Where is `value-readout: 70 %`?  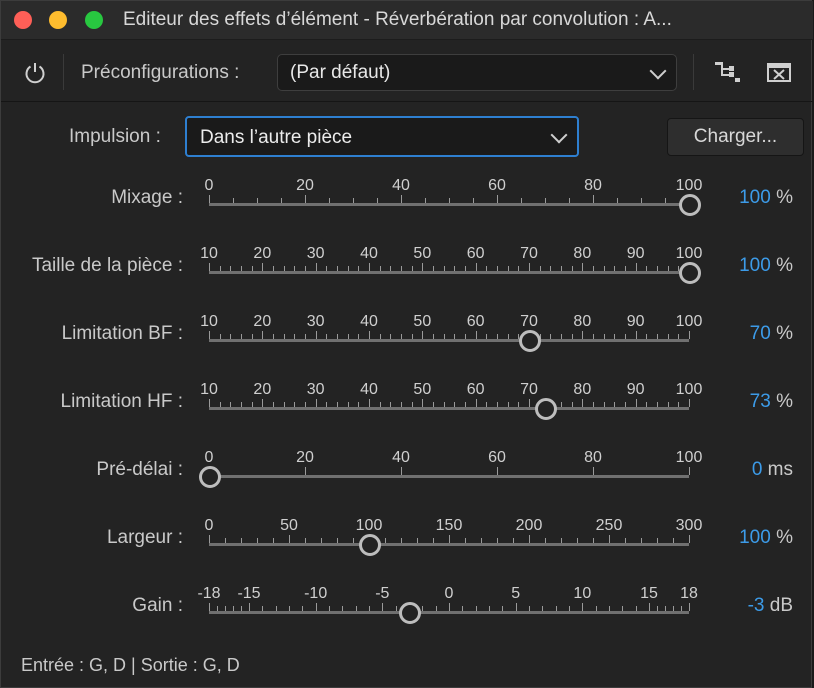
value-readout: 70 % is located at coordinates (747, 334).